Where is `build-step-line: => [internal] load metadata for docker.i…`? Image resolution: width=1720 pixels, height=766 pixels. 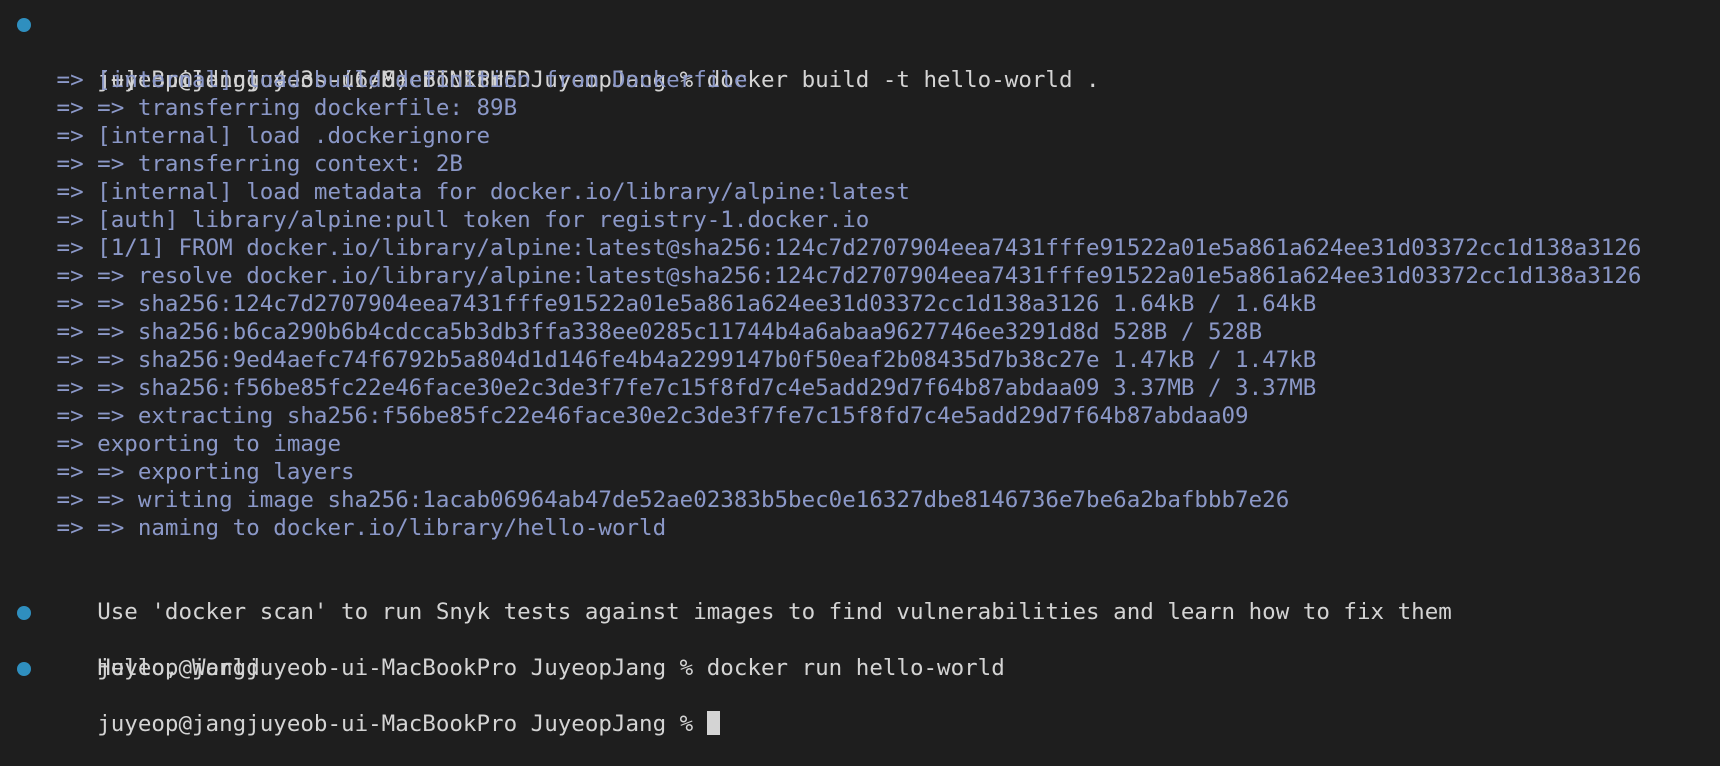 build-step-line: => [internal] load metadata for docker.i… is located at coordinates (860, 192).